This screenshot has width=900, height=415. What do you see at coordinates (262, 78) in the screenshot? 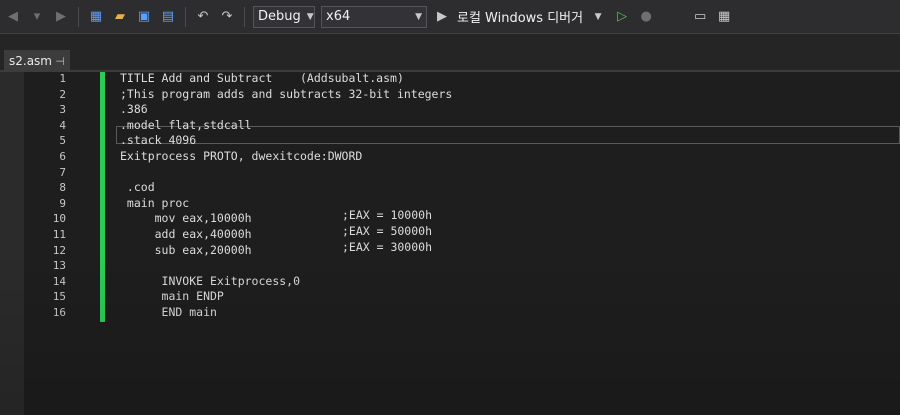
I see `code-line: TITLE Add and Subtract (Addsubalt.asm)` at bounding box center [262, 78].